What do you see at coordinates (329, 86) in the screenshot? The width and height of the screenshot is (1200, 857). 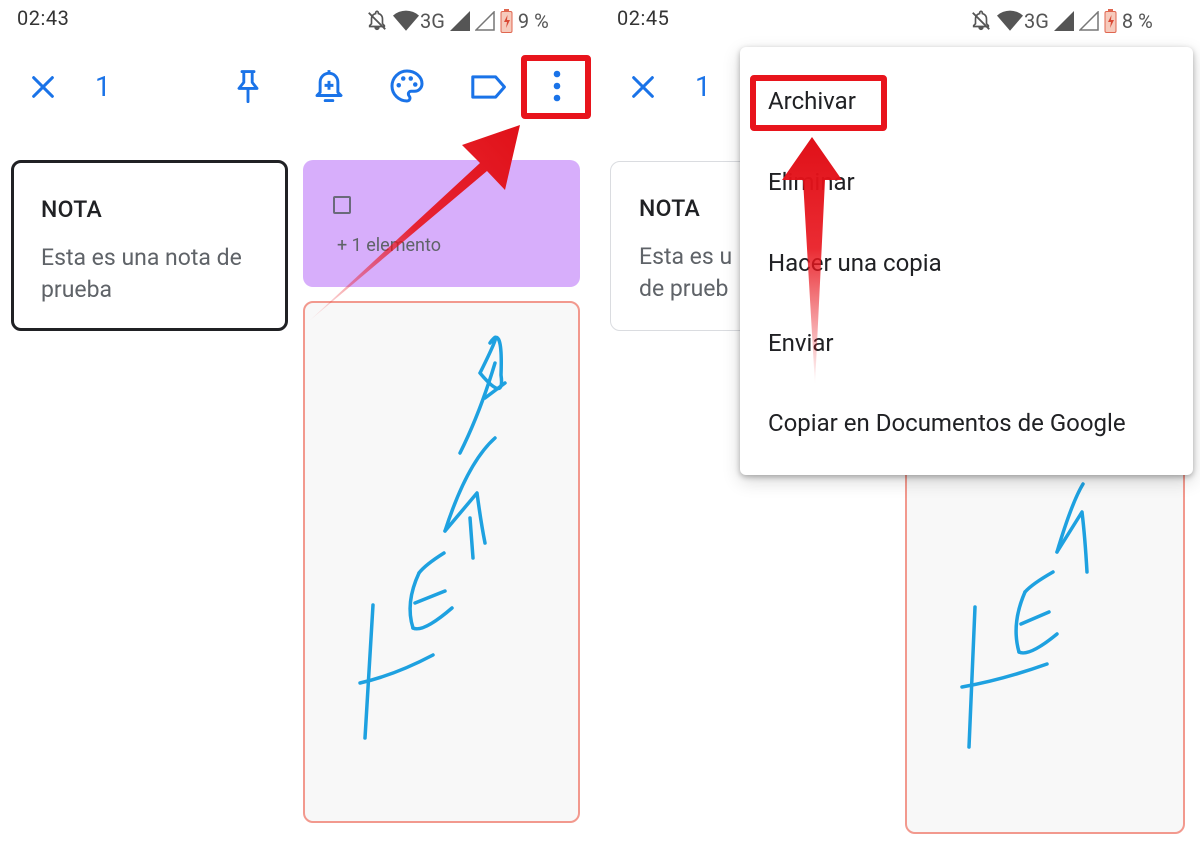 I see `reminder-bell-icon` at bounding box center [329, 86].